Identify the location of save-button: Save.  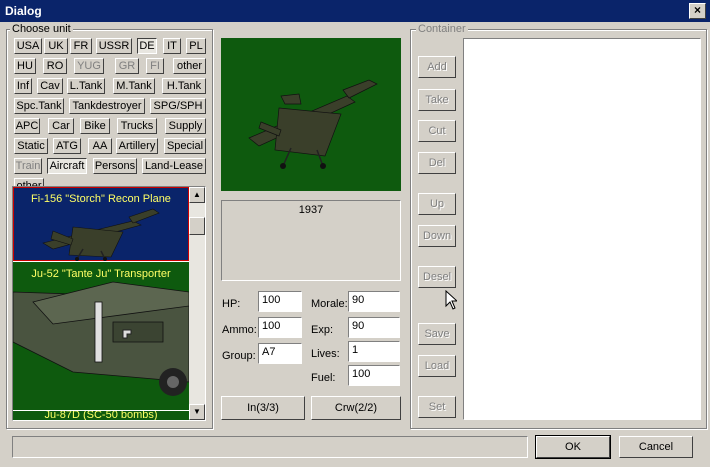
(437, 334).